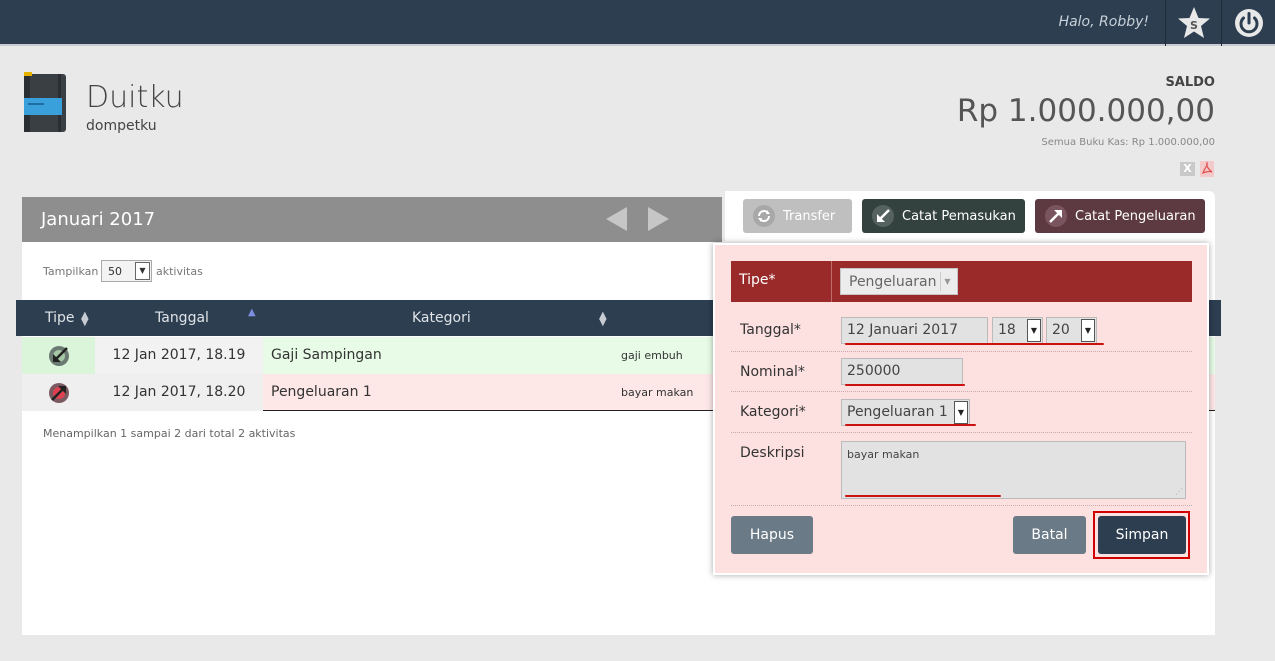  I want to click on arrow-left-icon, so click(617, 219).